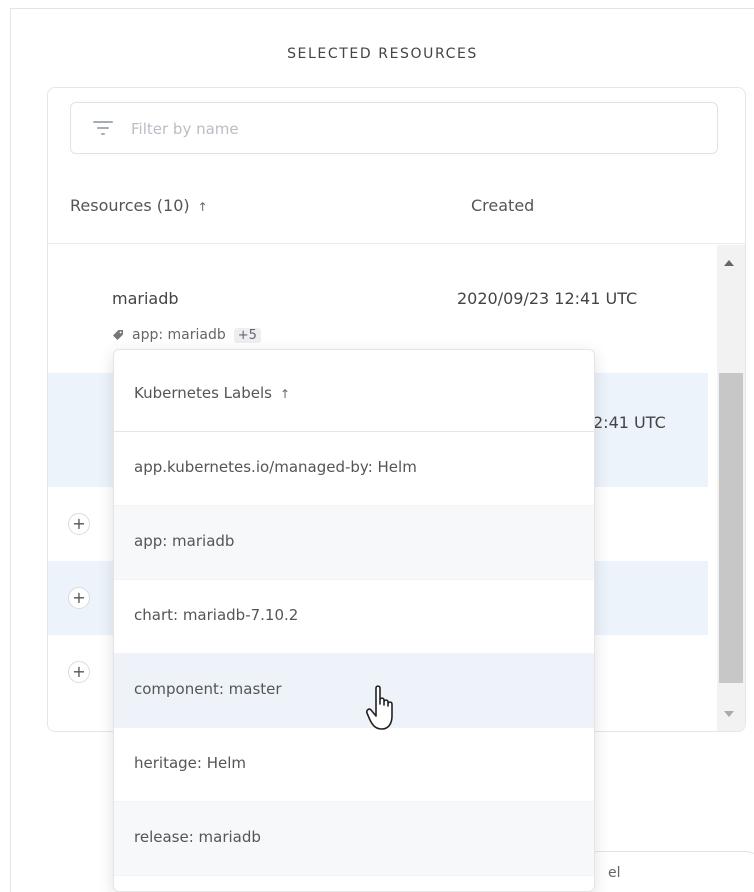 This screenshot has width=754, height=892. Describe the element at coordinates (379, 707) in the screenshot. I see `hand-cursor-icon` at that location.